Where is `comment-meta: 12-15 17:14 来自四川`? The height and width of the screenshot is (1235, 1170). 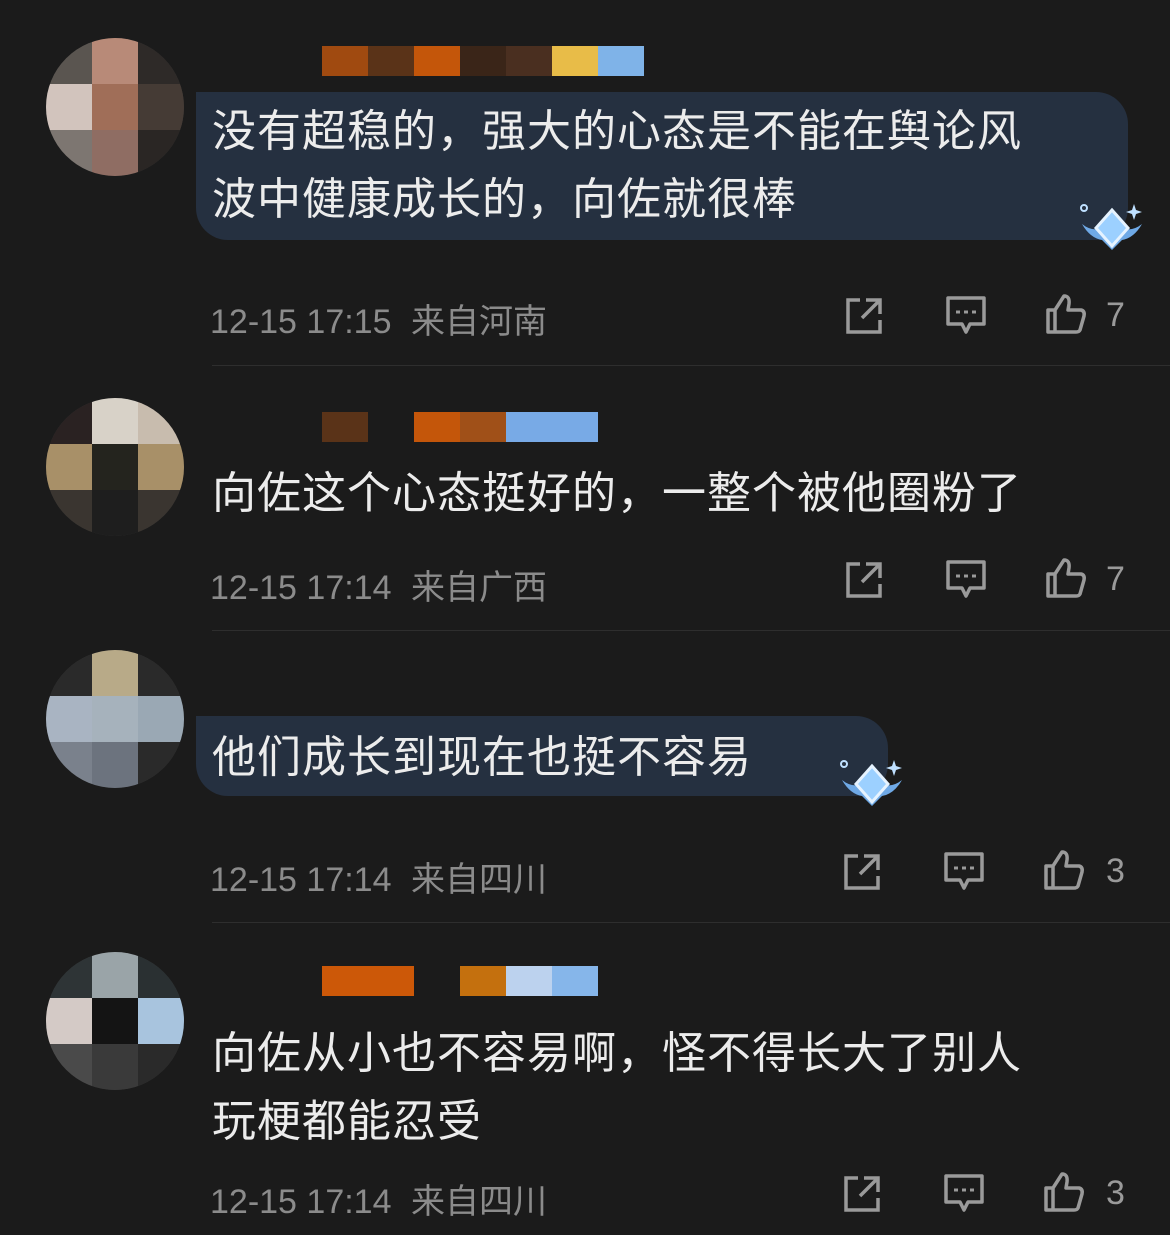
comment-meta: 12-15 17:14 来自四川 is located at coordinates (378, 1198).